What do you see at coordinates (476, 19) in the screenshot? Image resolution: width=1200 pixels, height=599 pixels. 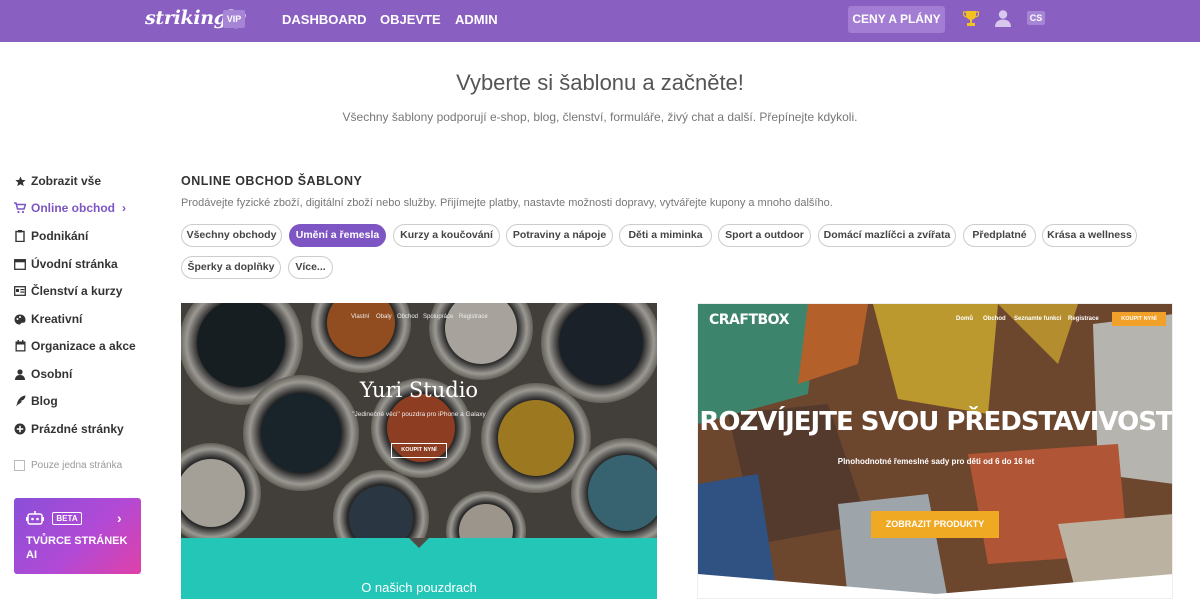 I see `nav-admin: ADMIN` at bounding box center [476, 19].